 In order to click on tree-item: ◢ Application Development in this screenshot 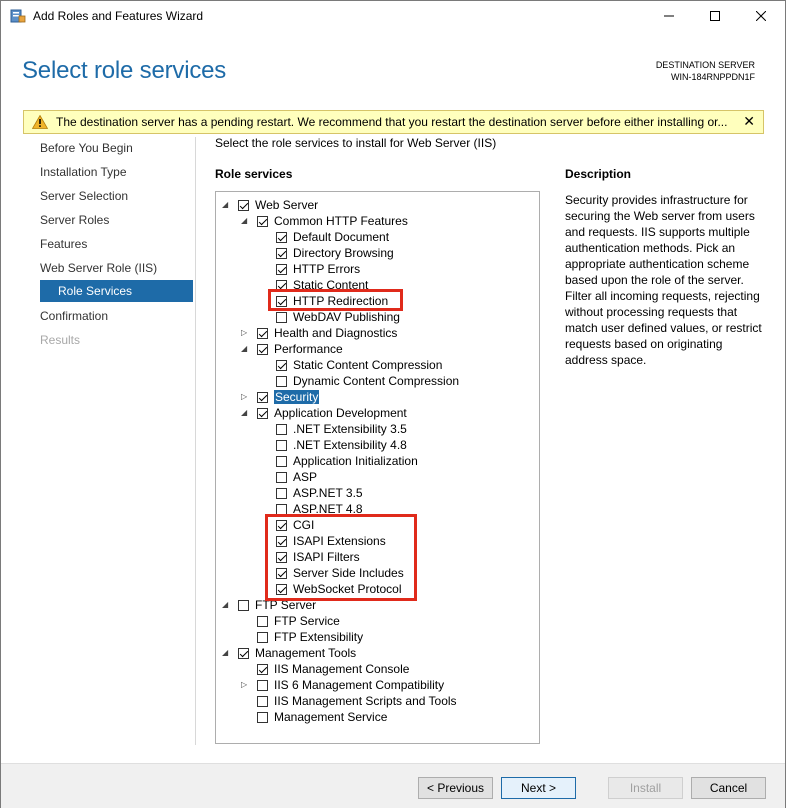, I will do `click(324, 413)`.